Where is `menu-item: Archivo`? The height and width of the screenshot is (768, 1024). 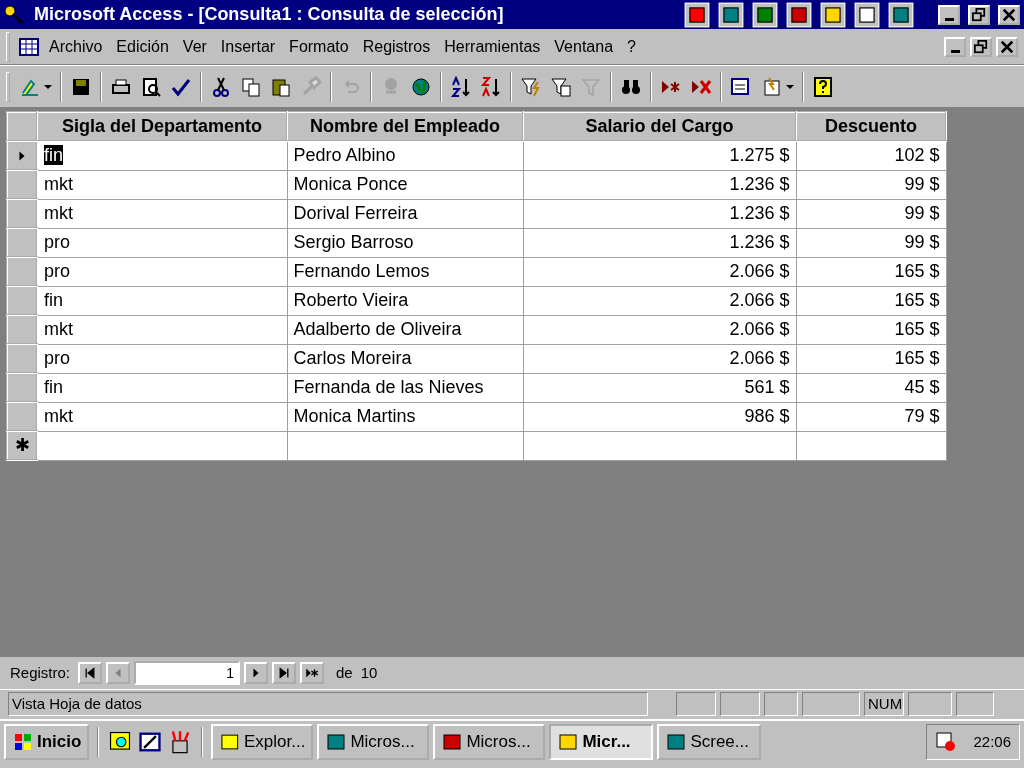
menu-item: Archivo is located at coordinates (76, 46).